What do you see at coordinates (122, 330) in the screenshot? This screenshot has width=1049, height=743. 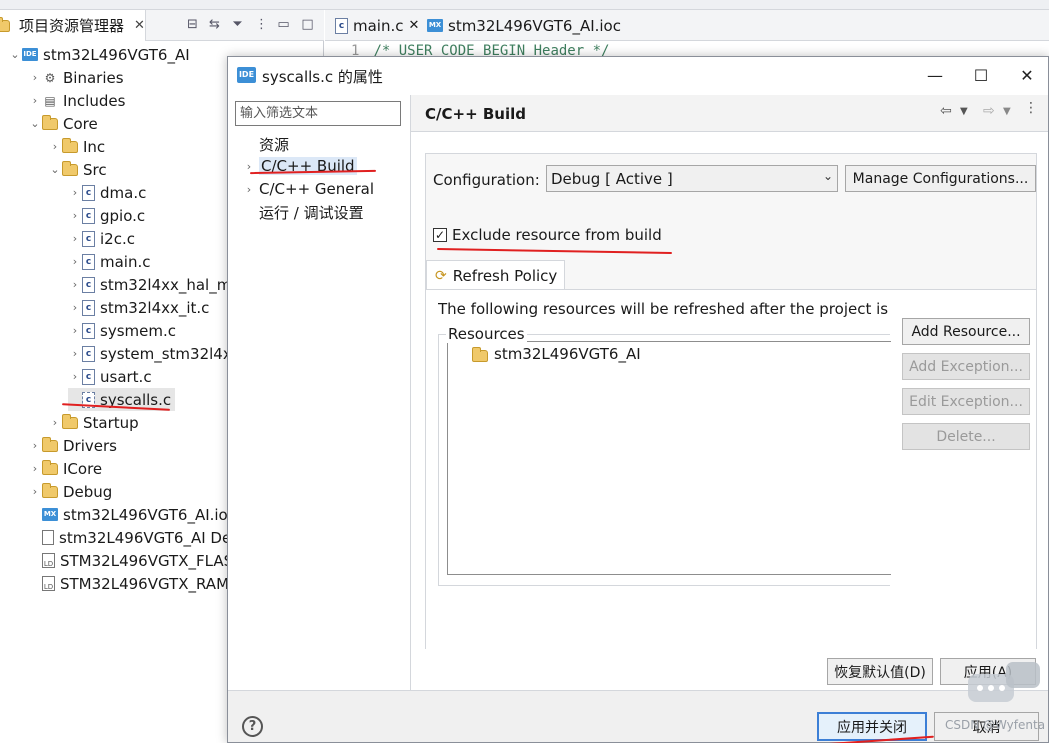 I see `tree-item: › c sysmem.c` at bounding box center [122, 330].